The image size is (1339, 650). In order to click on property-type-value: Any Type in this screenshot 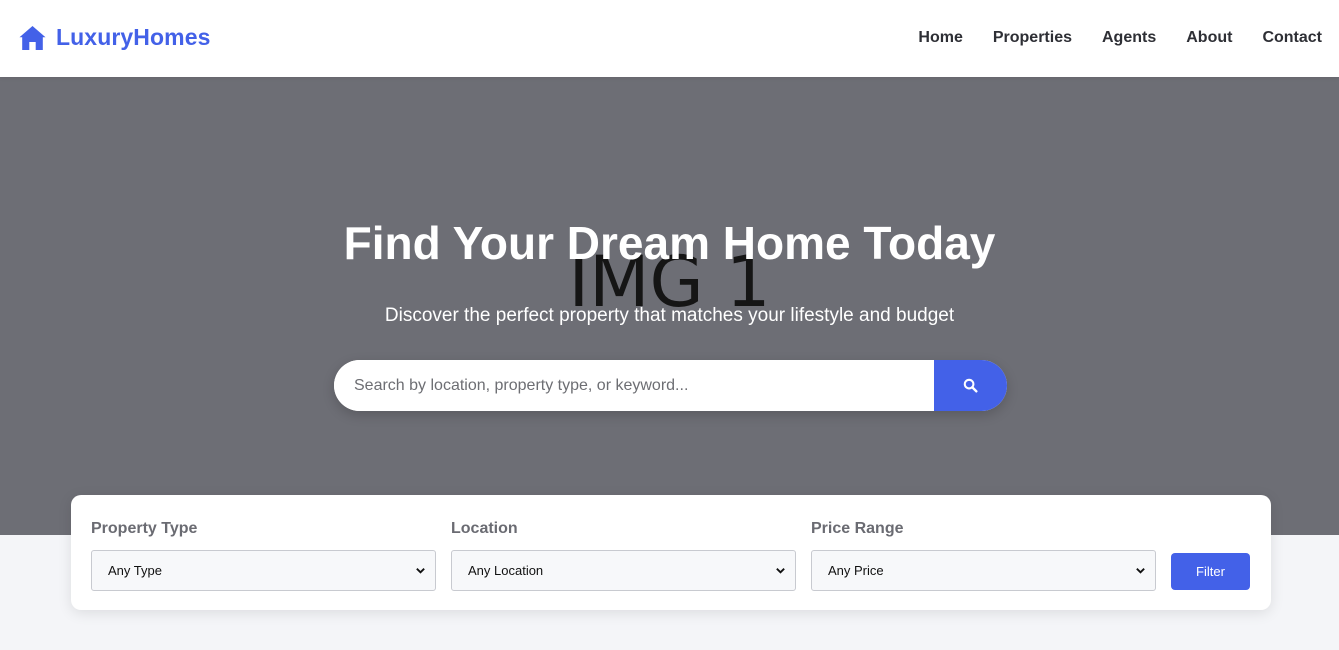, I will do `click(135, 570)`.